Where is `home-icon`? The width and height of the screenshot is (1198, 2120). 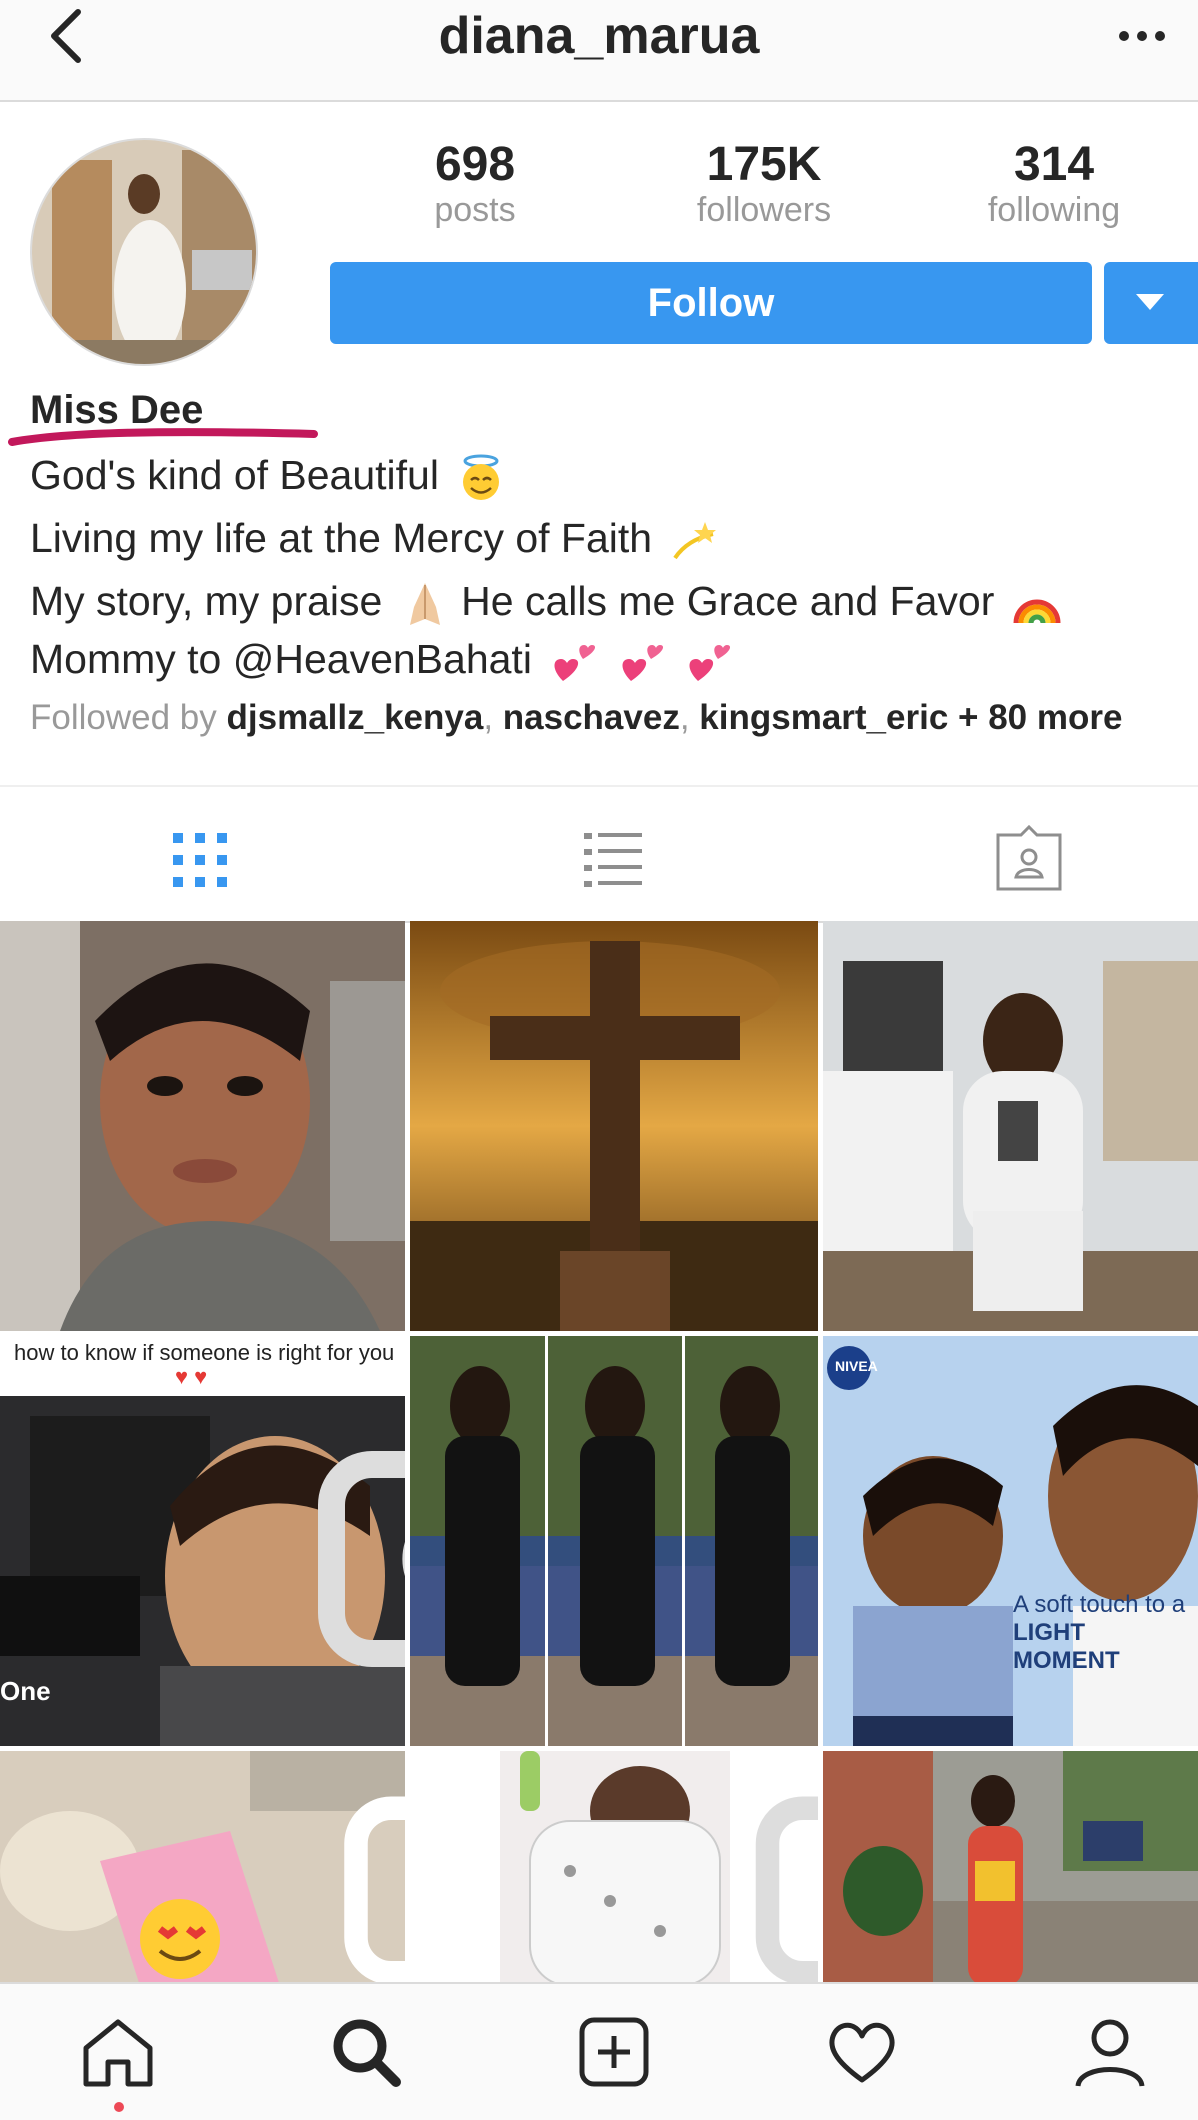 home-icon is located at coordinates (118, 2052).